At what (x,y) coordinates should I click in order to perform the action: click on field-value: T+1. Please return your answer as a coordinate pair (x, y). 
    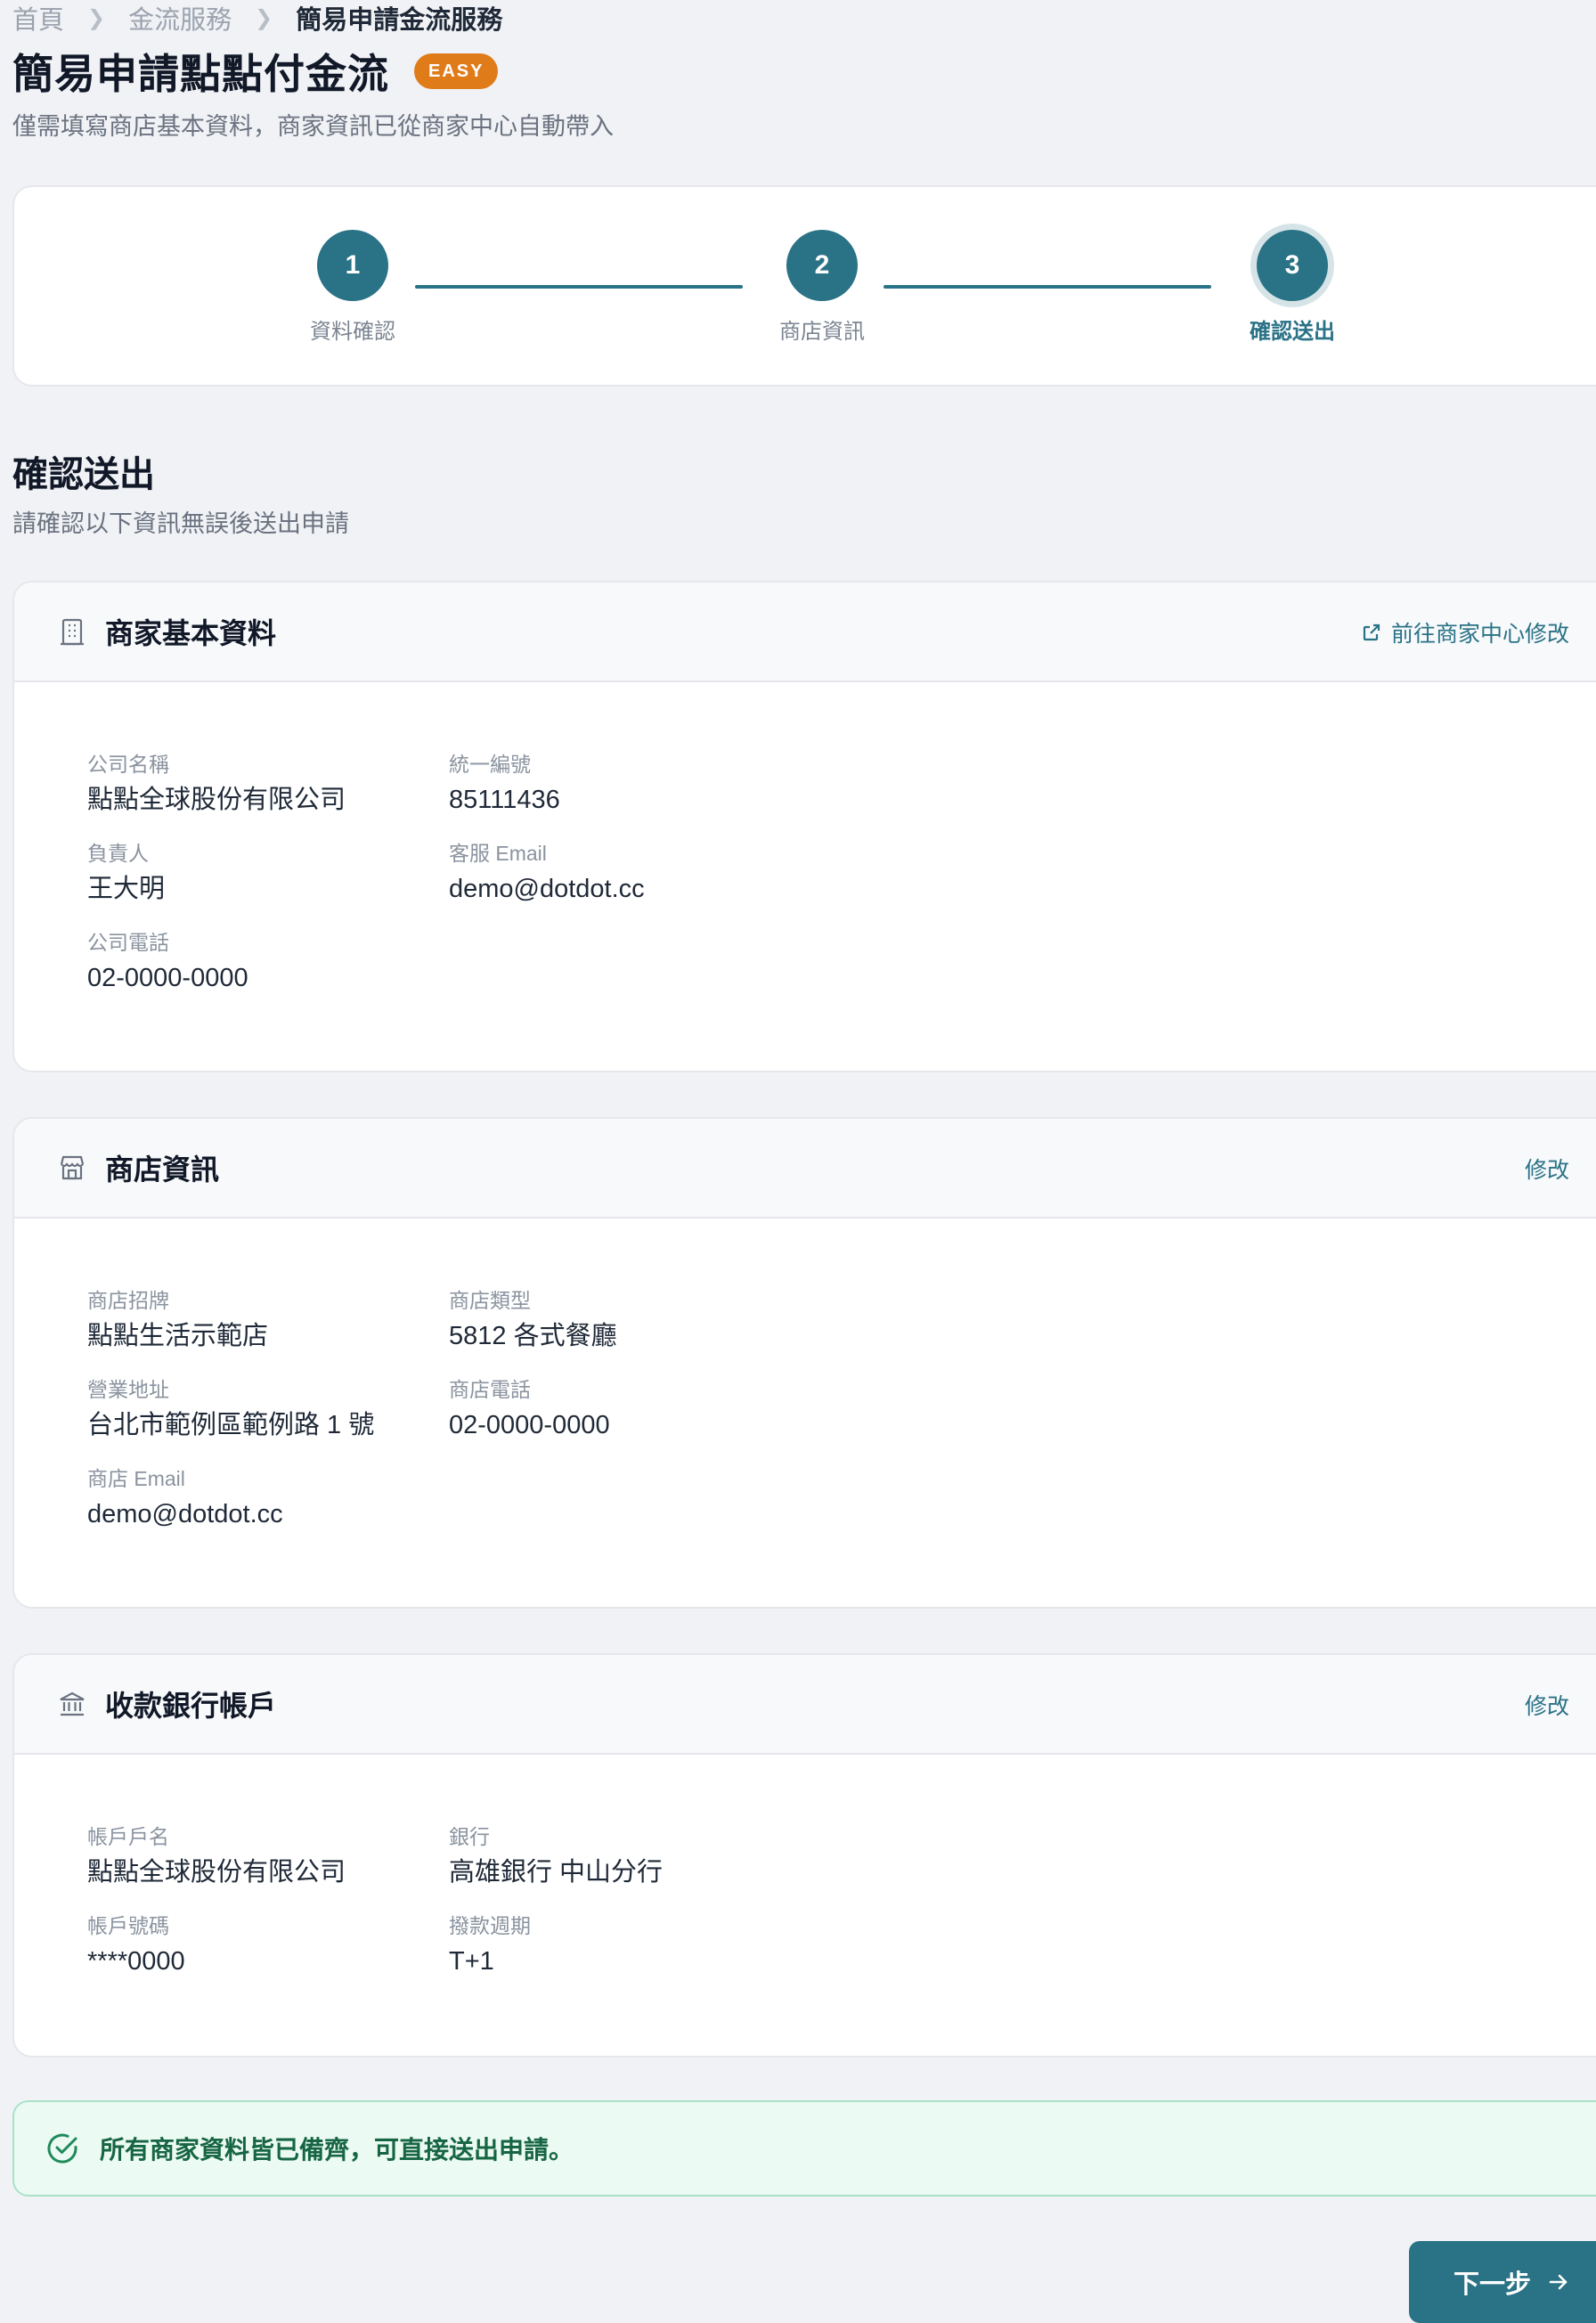
    Looking at the image, I should click on (471, 1961).